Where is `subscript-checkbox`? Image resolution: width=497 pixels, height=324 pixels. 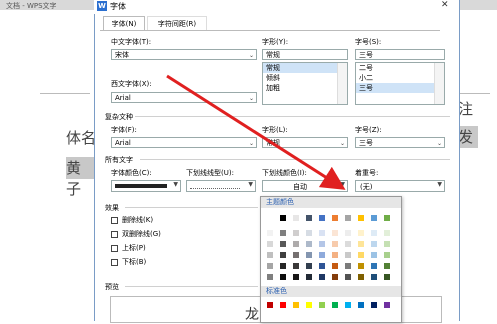 subscript-checkbox is located at coordinates (114, 262).